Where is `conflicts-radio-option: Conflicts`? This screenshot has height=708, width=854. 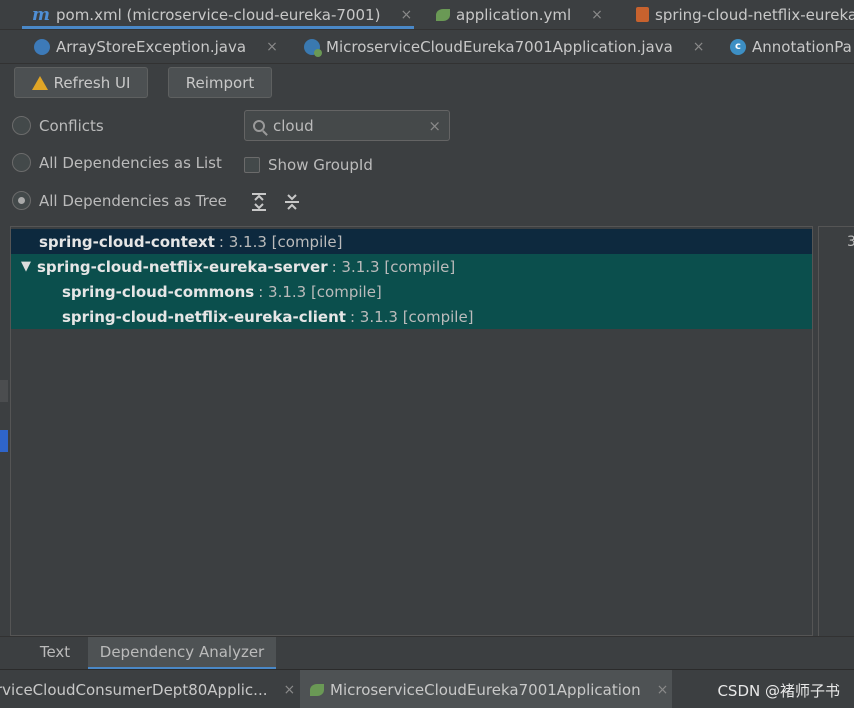 conflicts-radio-option: Conflicts is located at coordinates (58, 125).